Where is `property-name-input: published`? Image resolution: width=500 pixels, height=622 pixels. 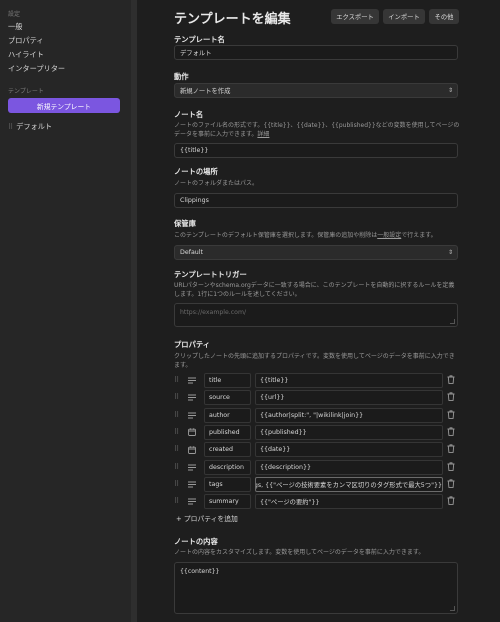
property-name-input: published is located at coordinates (227, 432).